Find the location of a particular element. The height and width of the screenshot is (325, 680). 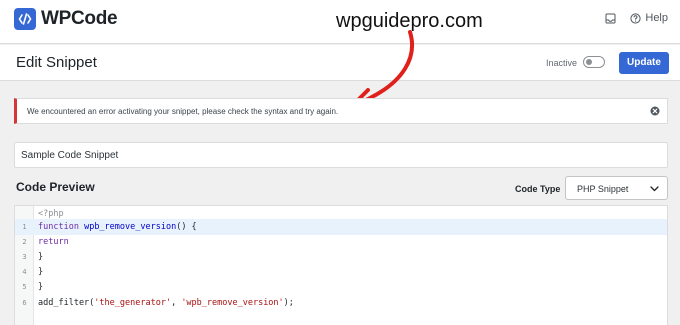

help-button: Help is located at coordinates (649, 18).